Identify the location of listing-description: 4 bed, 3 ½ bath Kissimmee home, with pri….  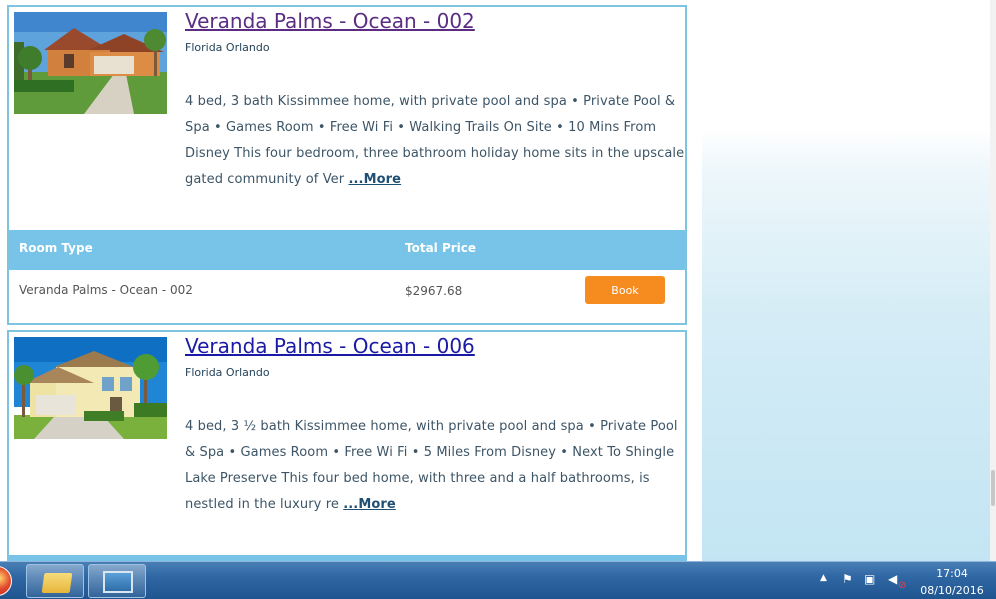
(436, 466).